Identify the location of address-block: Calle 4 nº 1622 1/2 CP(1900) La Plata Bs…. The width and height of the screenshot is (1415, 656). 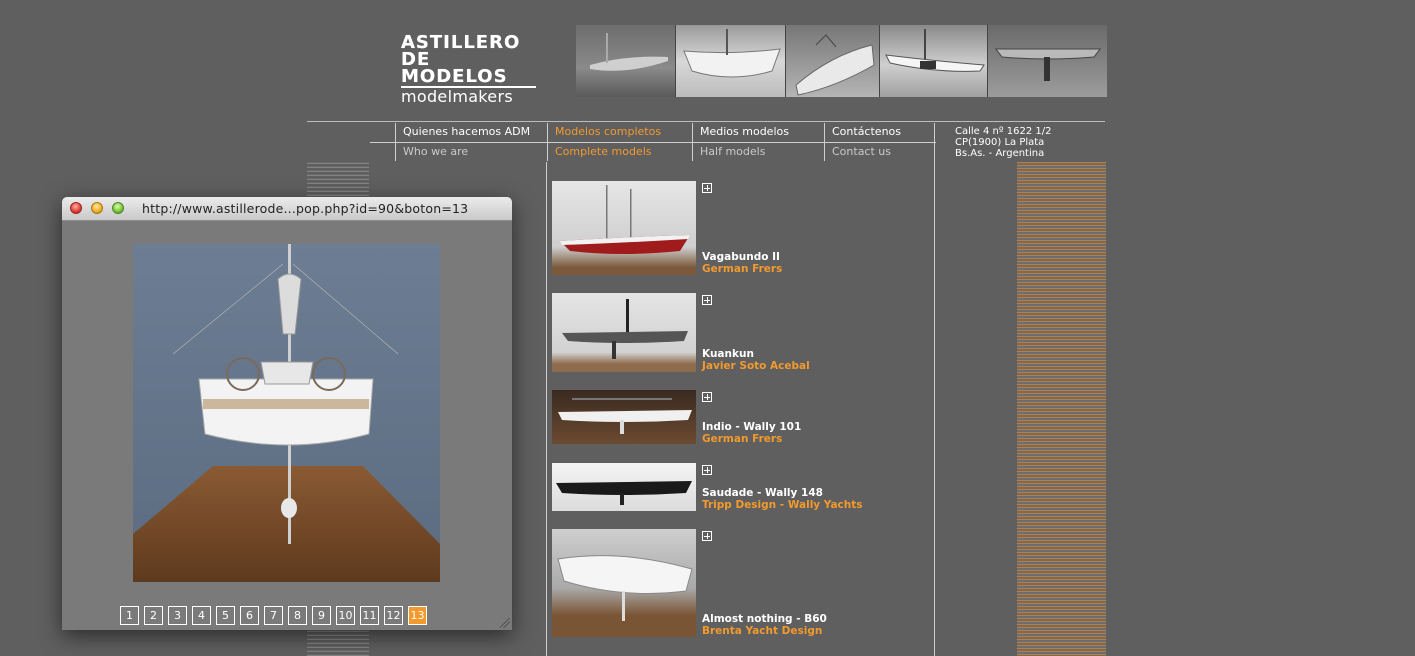
(1003, 142).